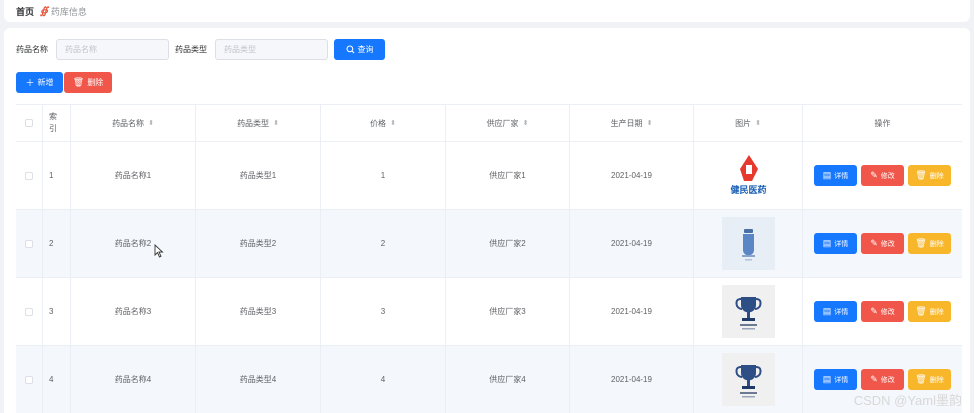  Describe the element at coordinates (383, 243) in the screenshot. I see `row-price: 2` at that location.